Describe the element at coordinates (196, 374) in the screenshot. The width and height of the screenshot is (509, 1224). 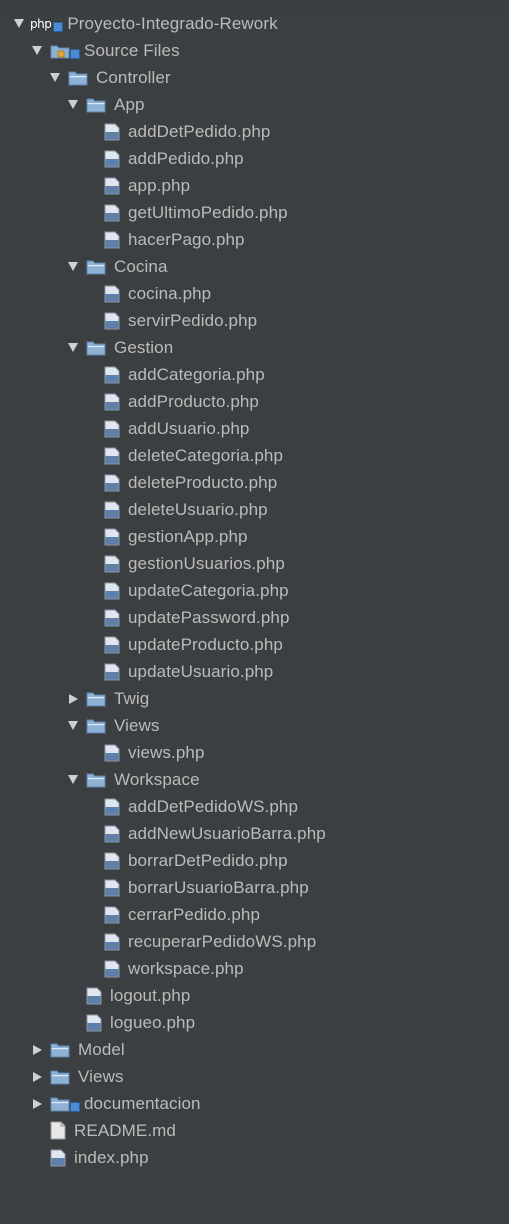
I see `tree-label: addCategoria.php` at that location.